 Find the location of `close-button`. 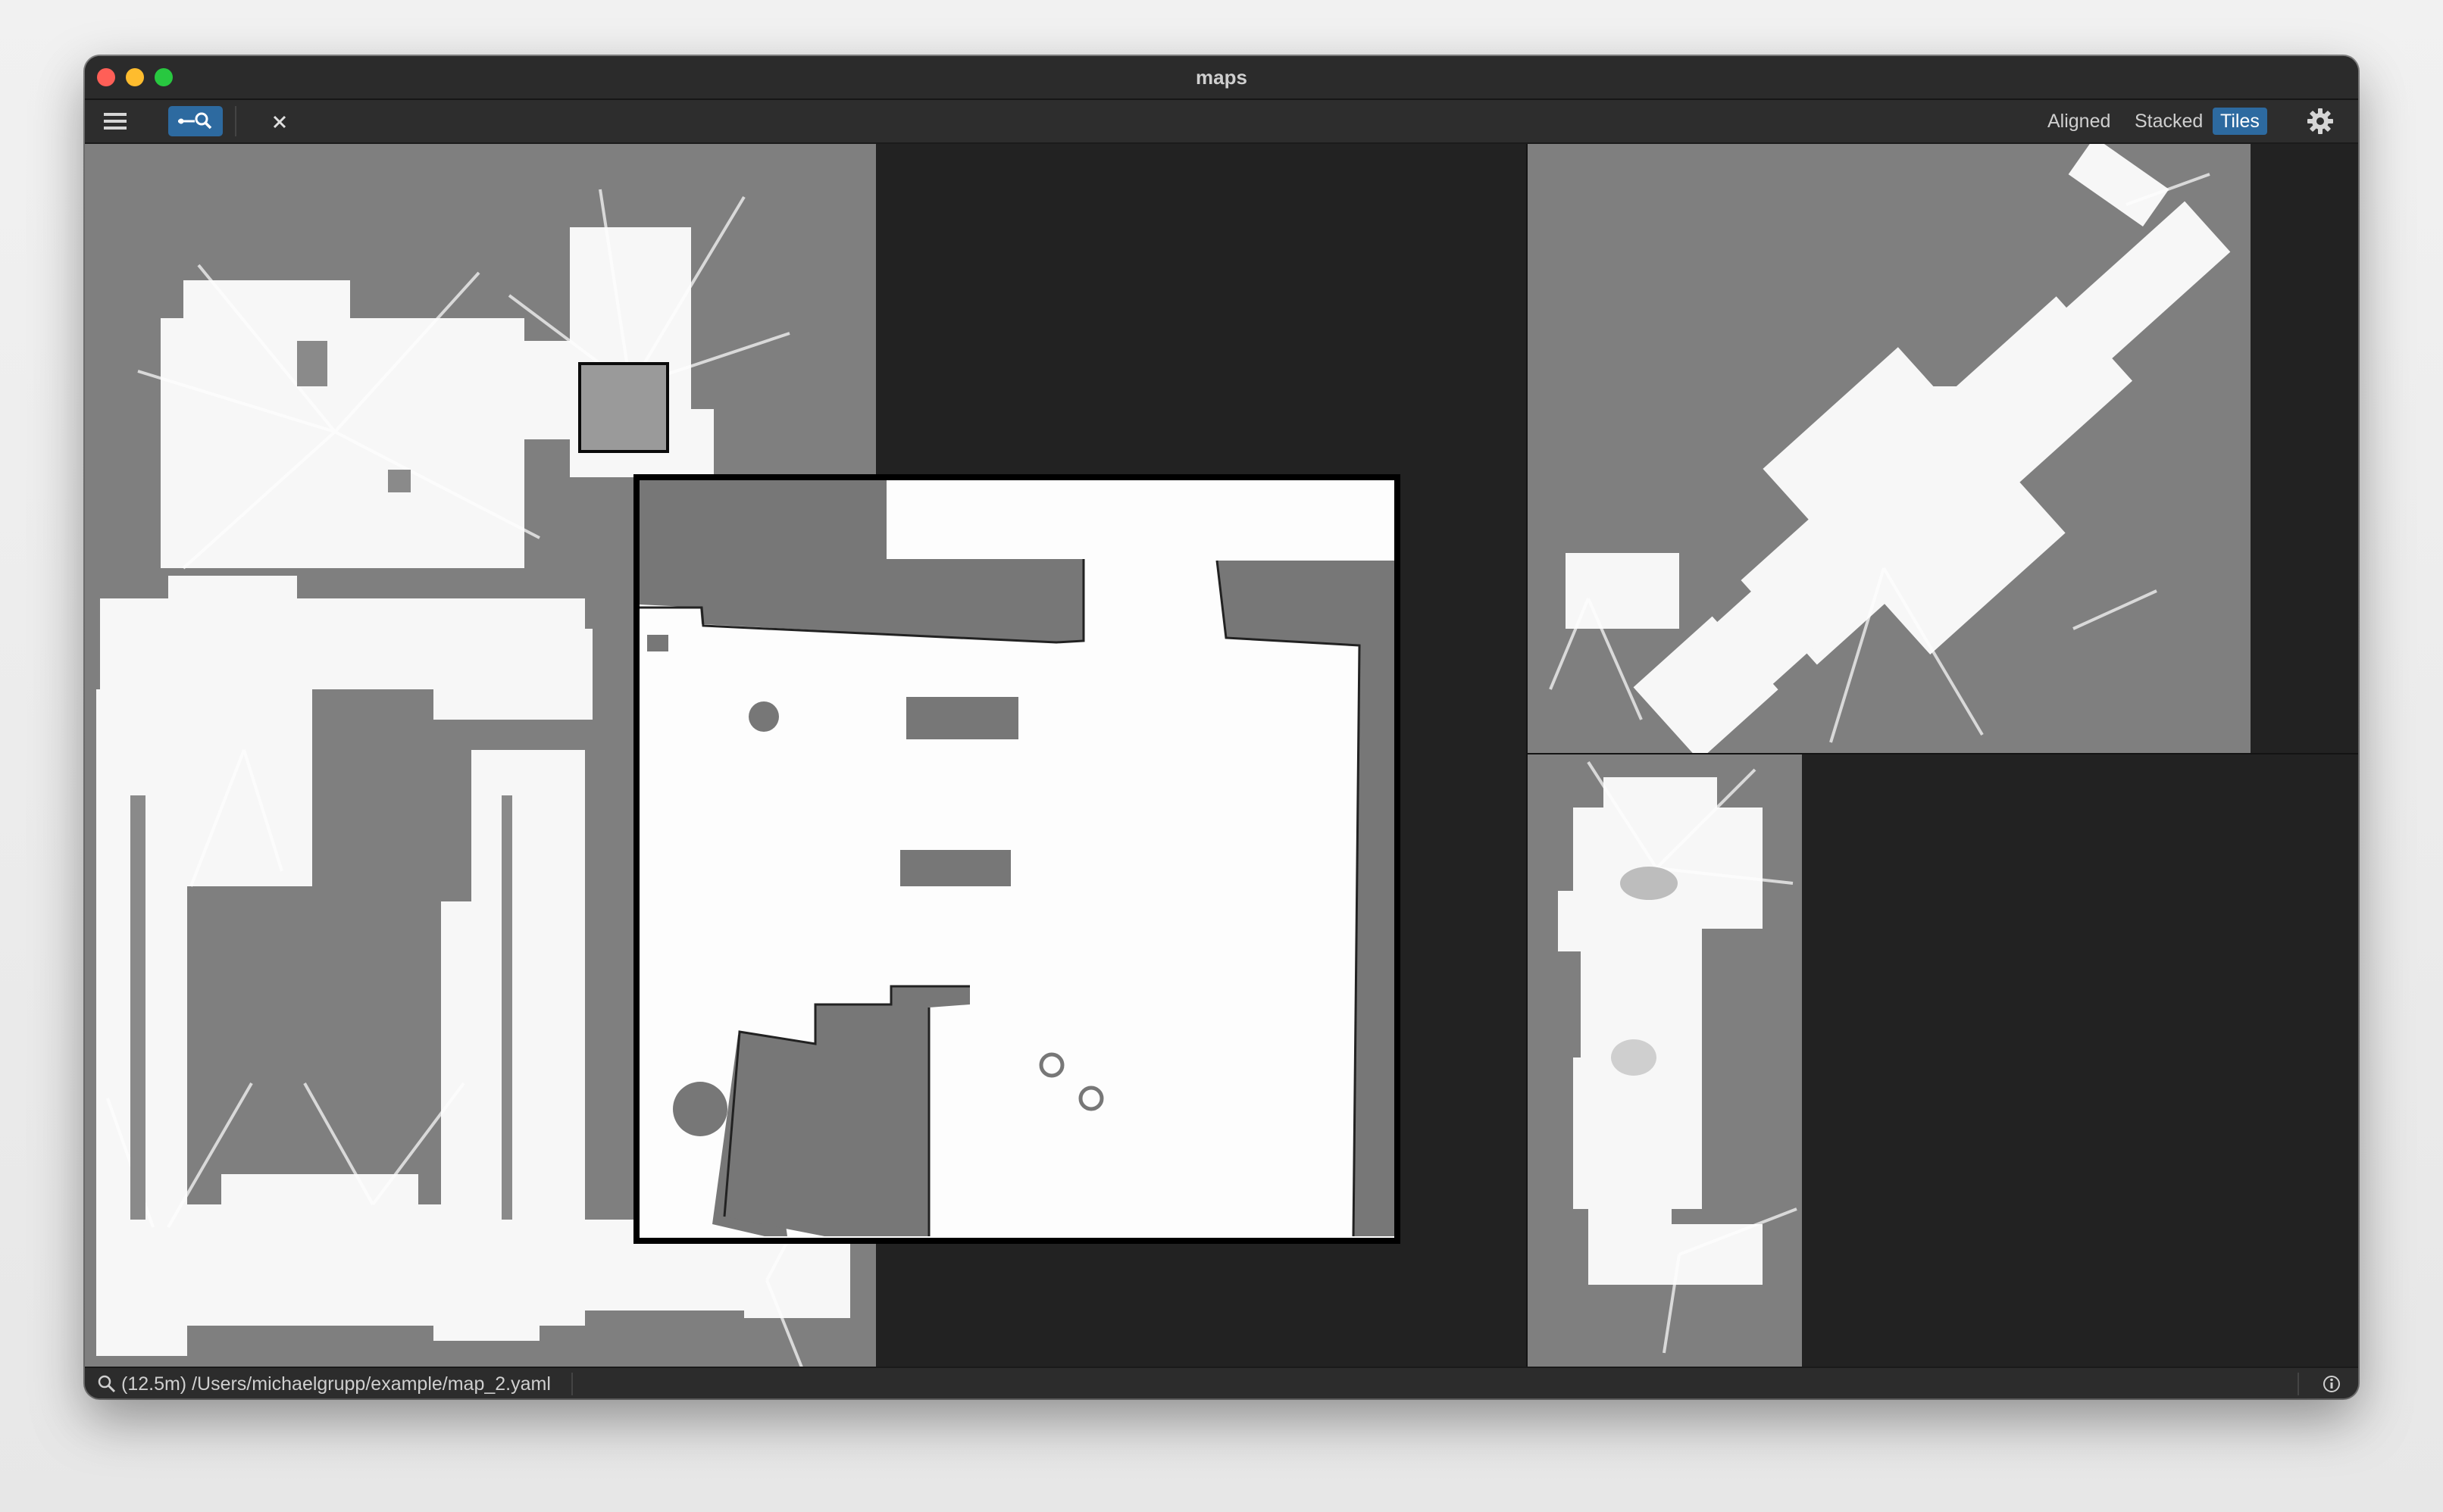

close-button is located at coordinates (279, 122).